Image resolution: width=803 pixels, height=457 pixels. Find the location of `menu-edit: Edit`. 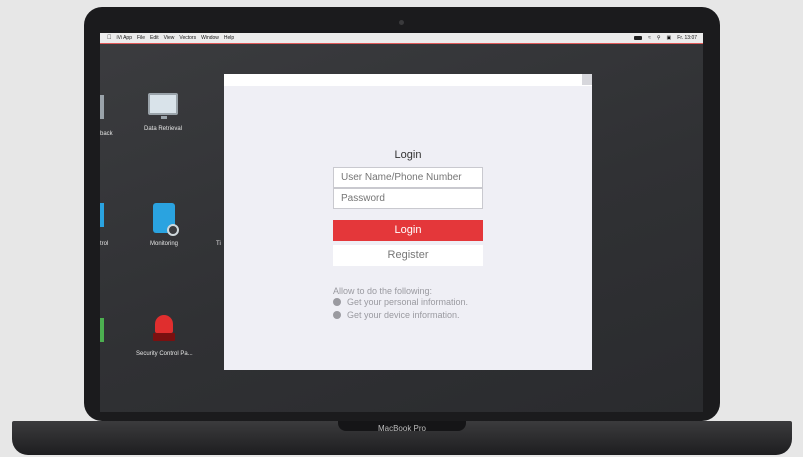

menu-edit: Edit is located at coordinates (154, 38).